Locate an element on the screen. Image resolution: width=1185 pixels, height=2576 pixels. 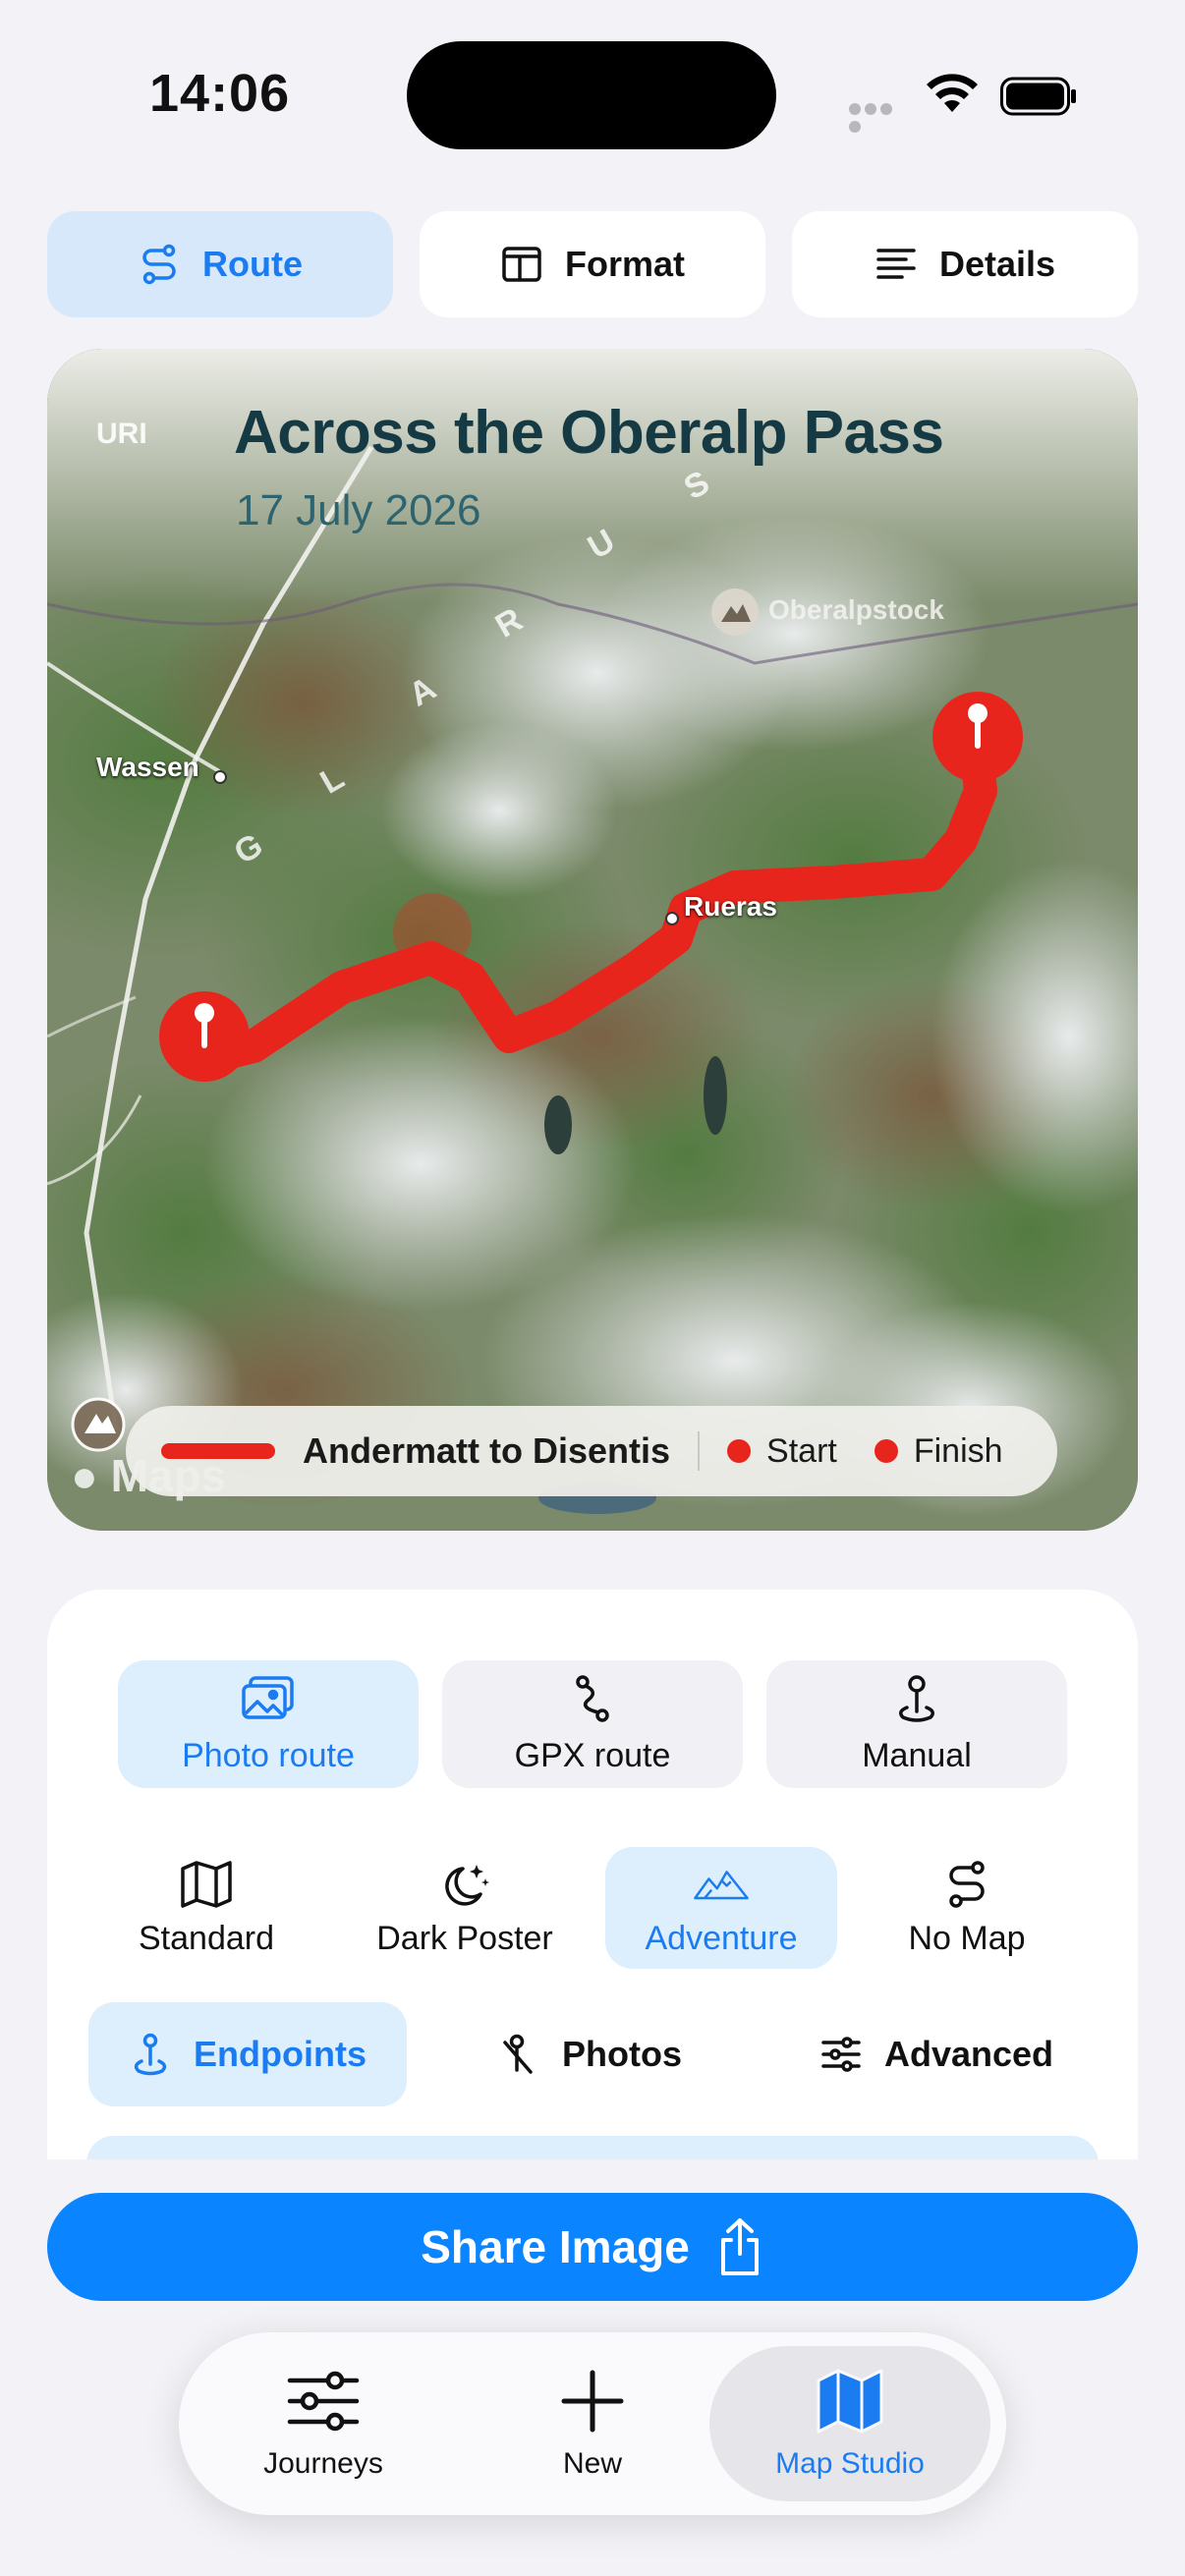
tab-new: New is located at coordinates (592, 2423).